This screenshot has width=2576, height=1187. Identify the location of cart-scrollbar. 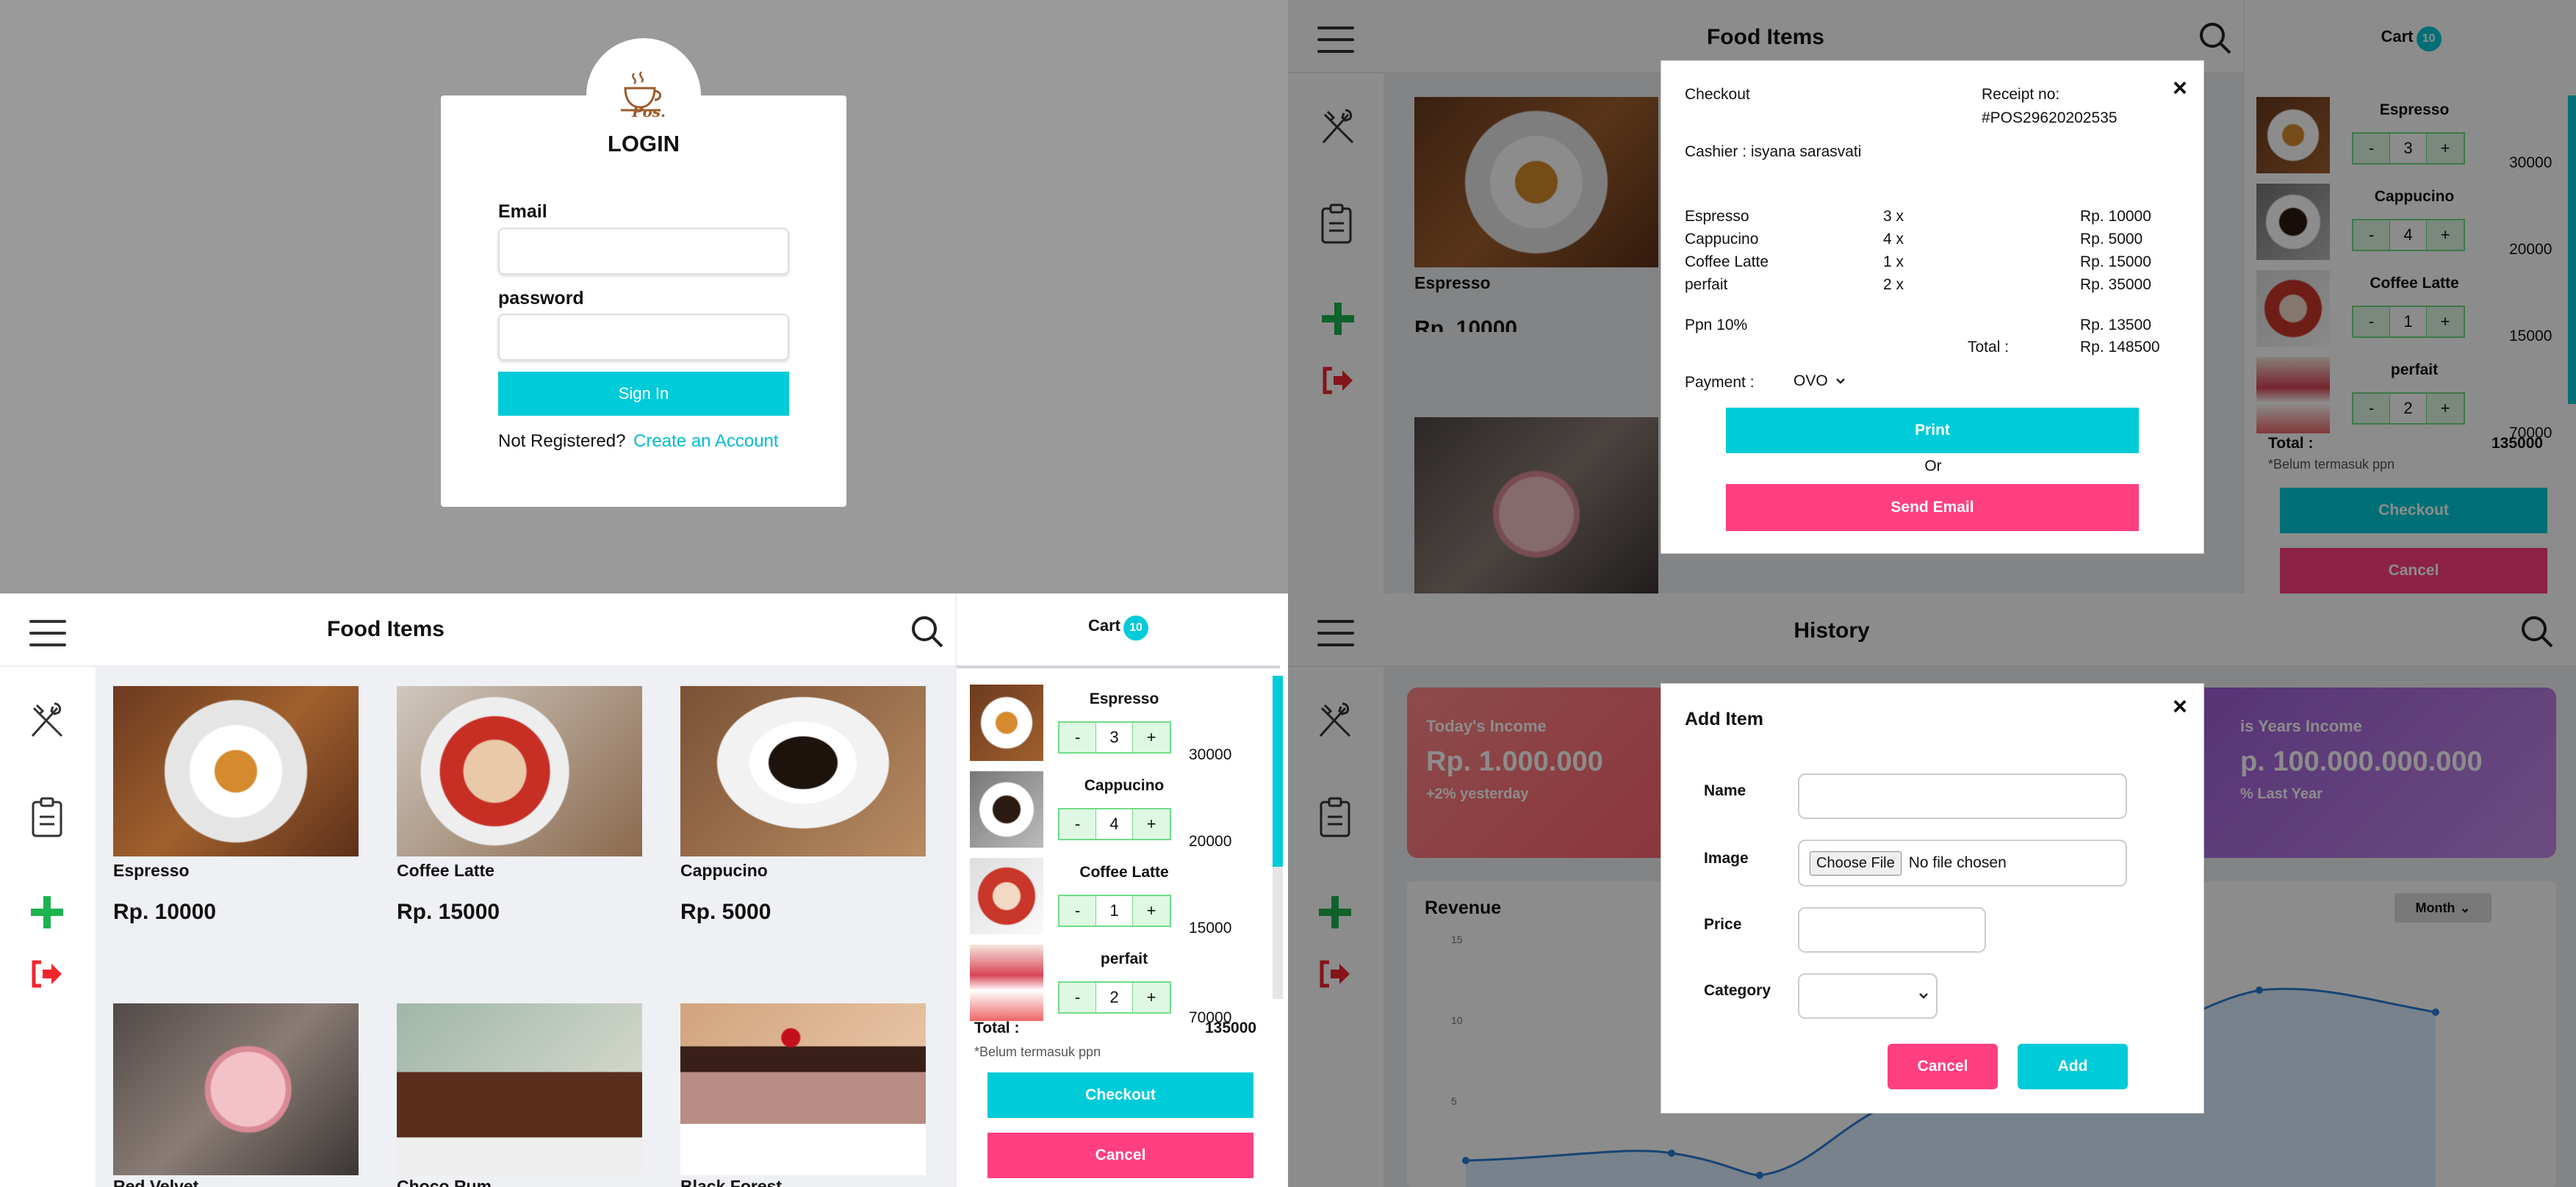
(1278, 772).